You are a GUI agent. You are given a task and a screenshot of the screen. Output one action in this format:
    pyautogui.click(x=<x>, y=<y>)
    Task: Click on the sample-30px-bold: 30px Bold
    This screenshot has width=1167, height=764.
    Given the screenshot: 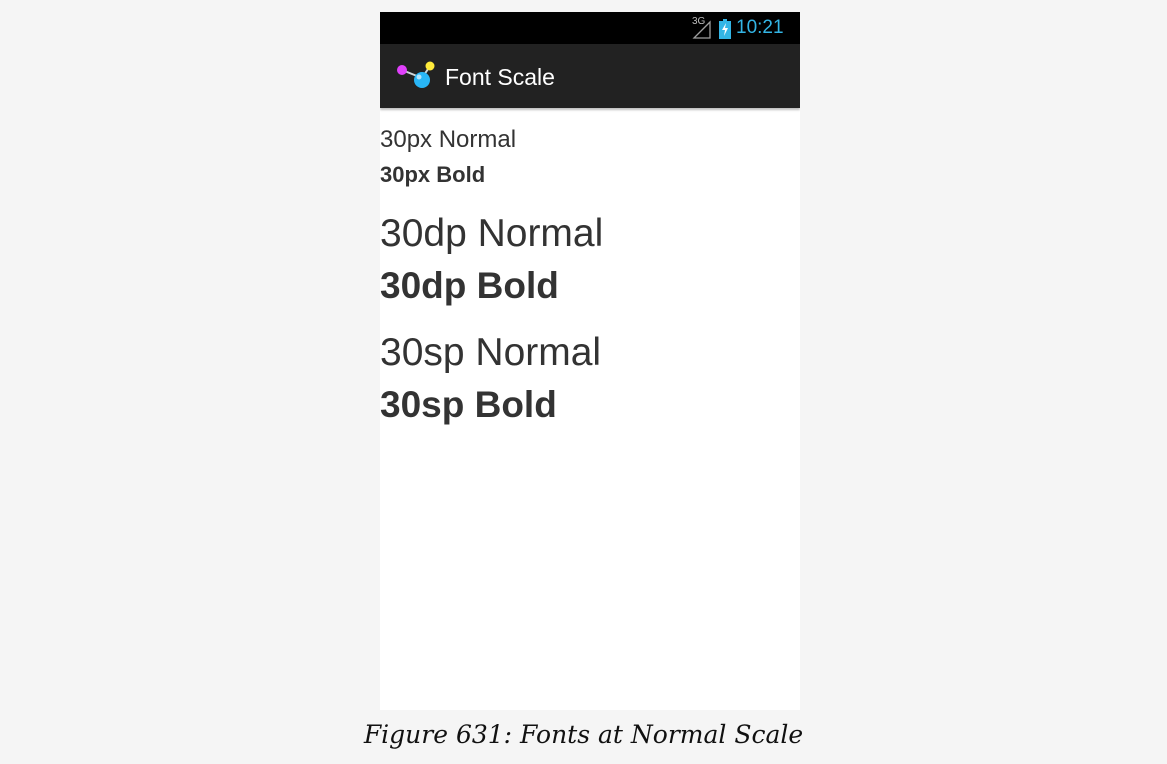 What is the action you would take?
    pyautogui.click(x=433, y=174)
    